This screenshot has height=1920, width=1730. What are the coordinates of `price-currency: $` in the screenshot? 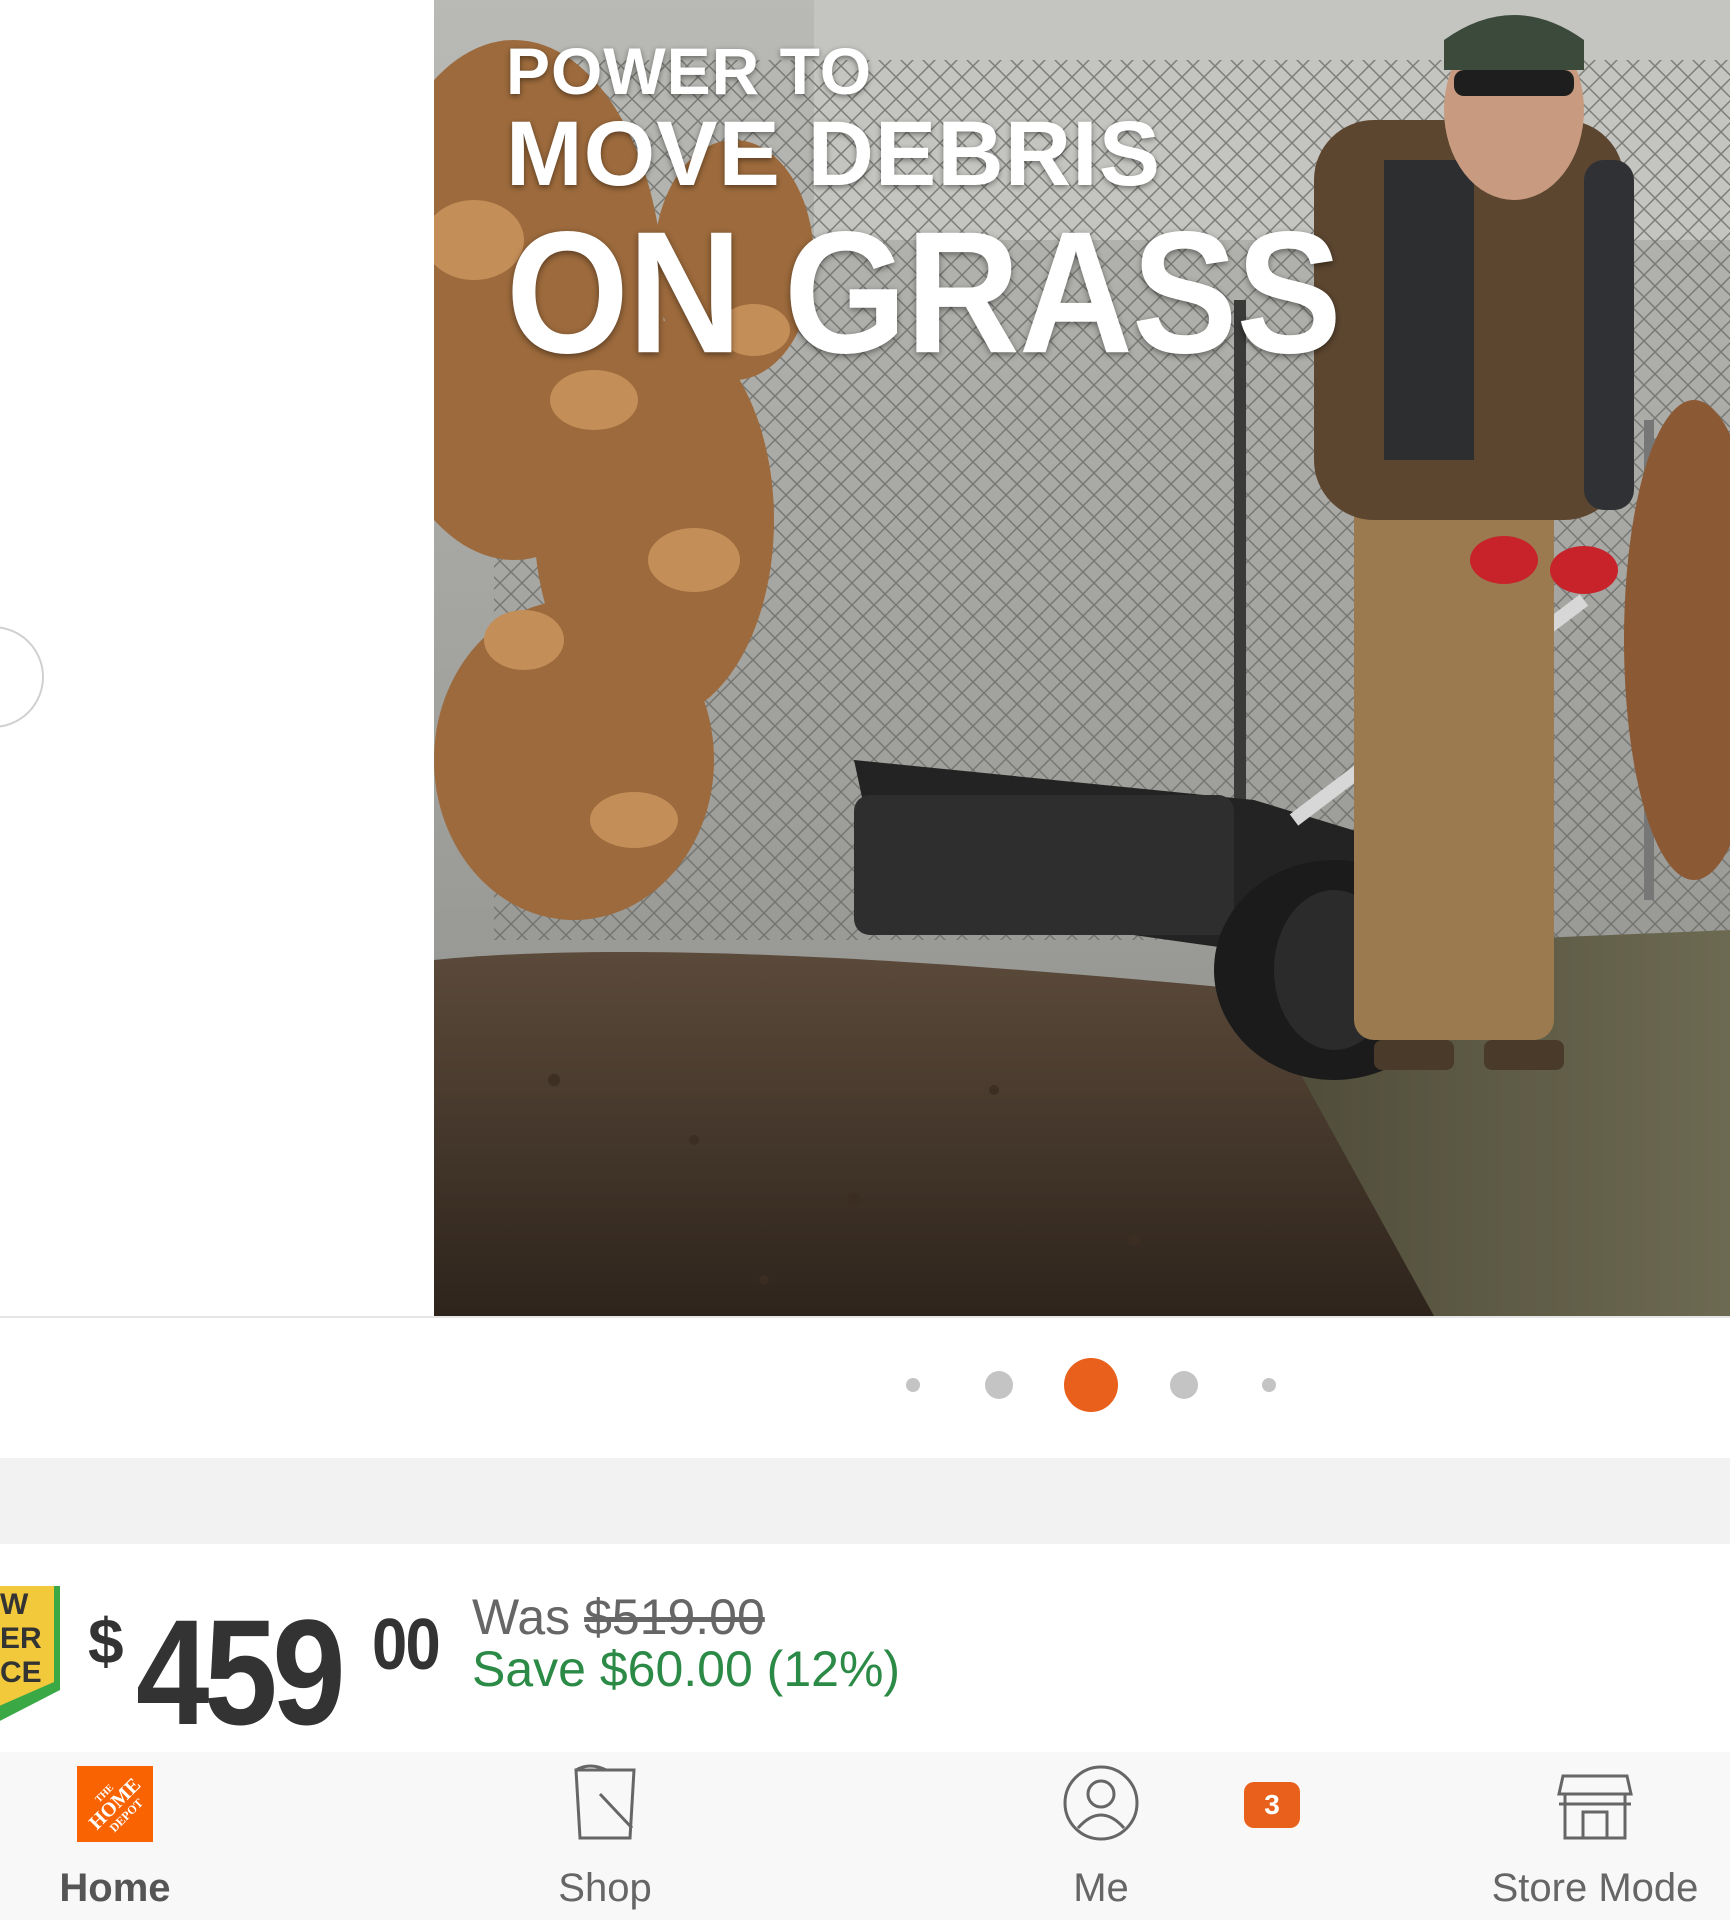 It's located at (106, 1641).